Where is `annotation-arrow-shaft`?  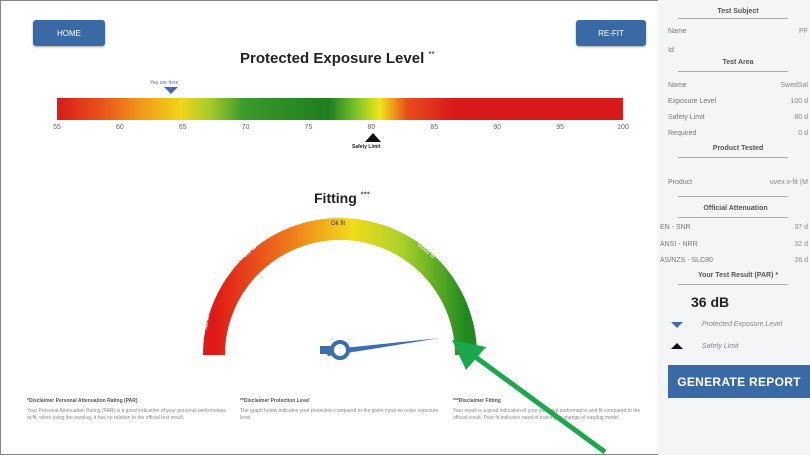 annotation-arrow-shaft is located at coordinates (537, 402).